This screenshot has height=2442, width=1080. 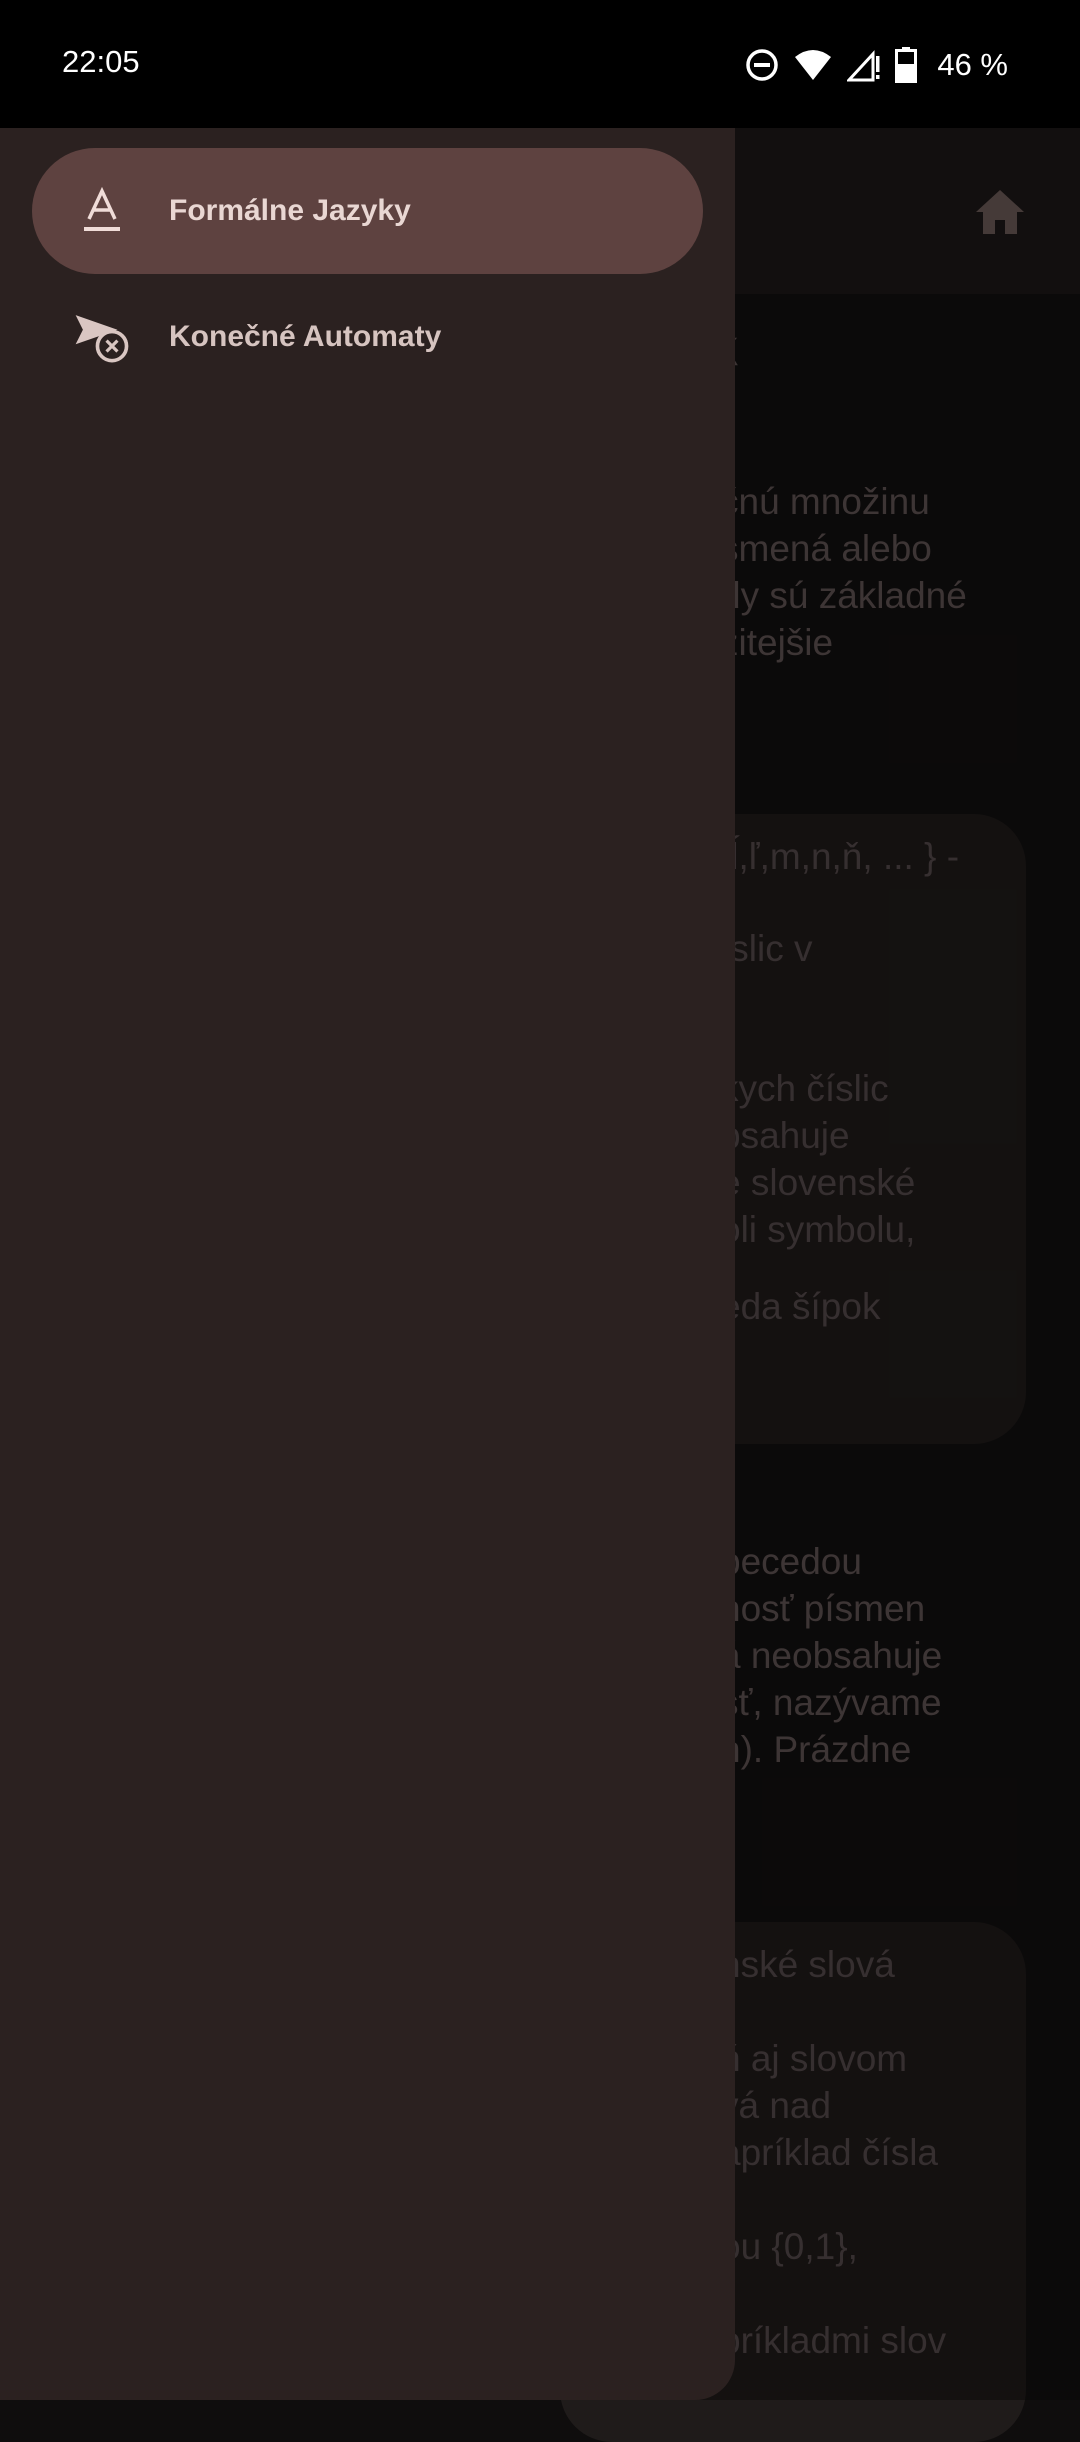 What do you see at coordinates (972, 64) in the screenshot?
I see `battery-percentage: 46 %` at bounding box center [972, 64].